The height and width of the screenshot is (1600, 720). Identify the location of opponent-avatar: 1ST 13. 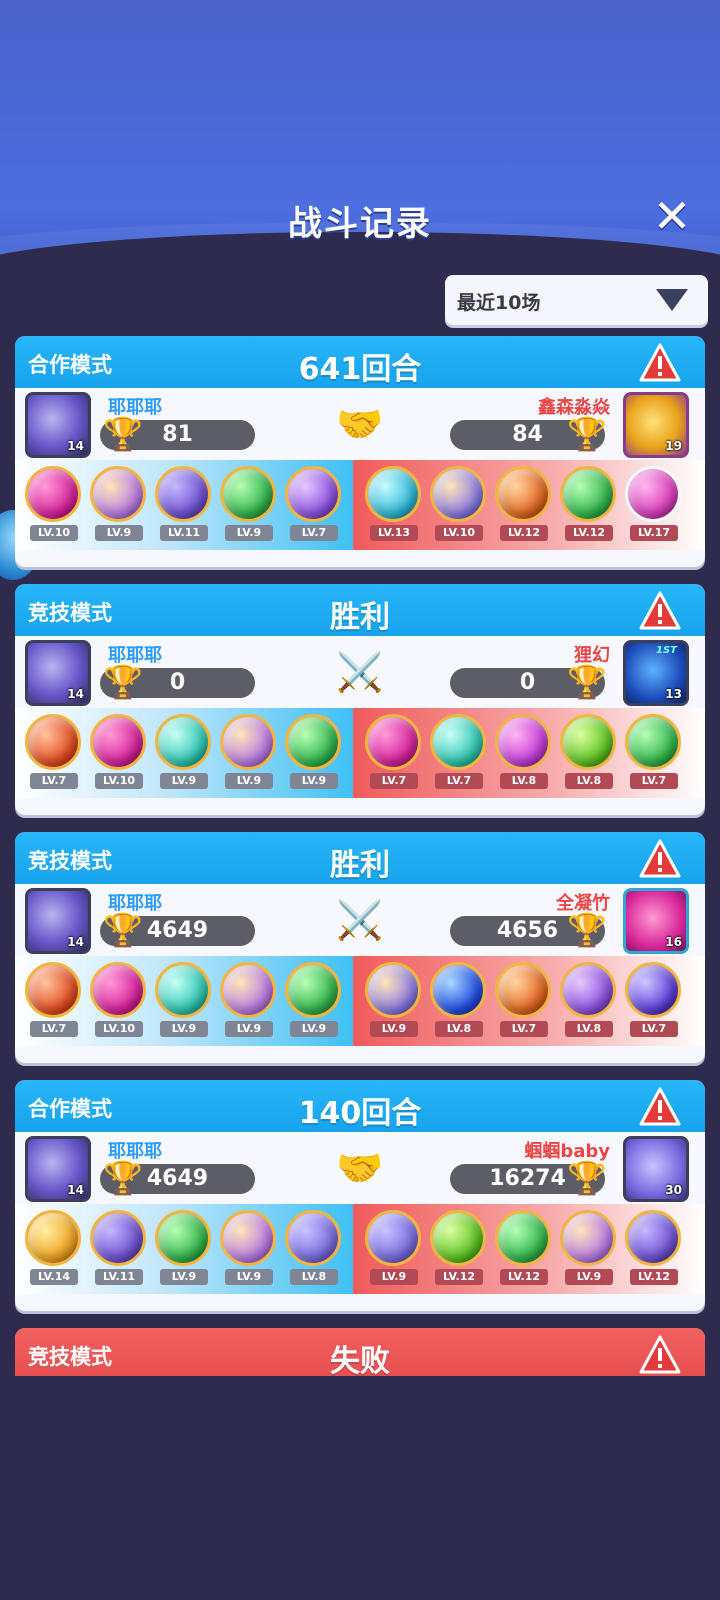
(656, 673).